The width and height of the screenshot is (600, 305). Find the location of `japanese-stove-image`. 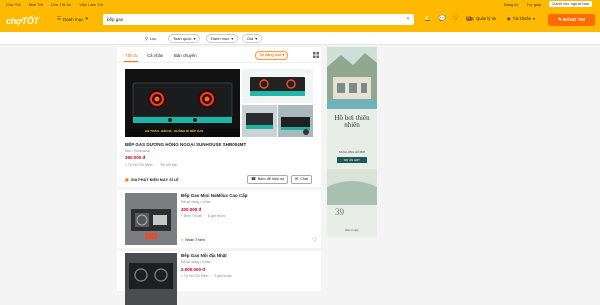

japanese-stove-image is located at coordinates (151, 279).